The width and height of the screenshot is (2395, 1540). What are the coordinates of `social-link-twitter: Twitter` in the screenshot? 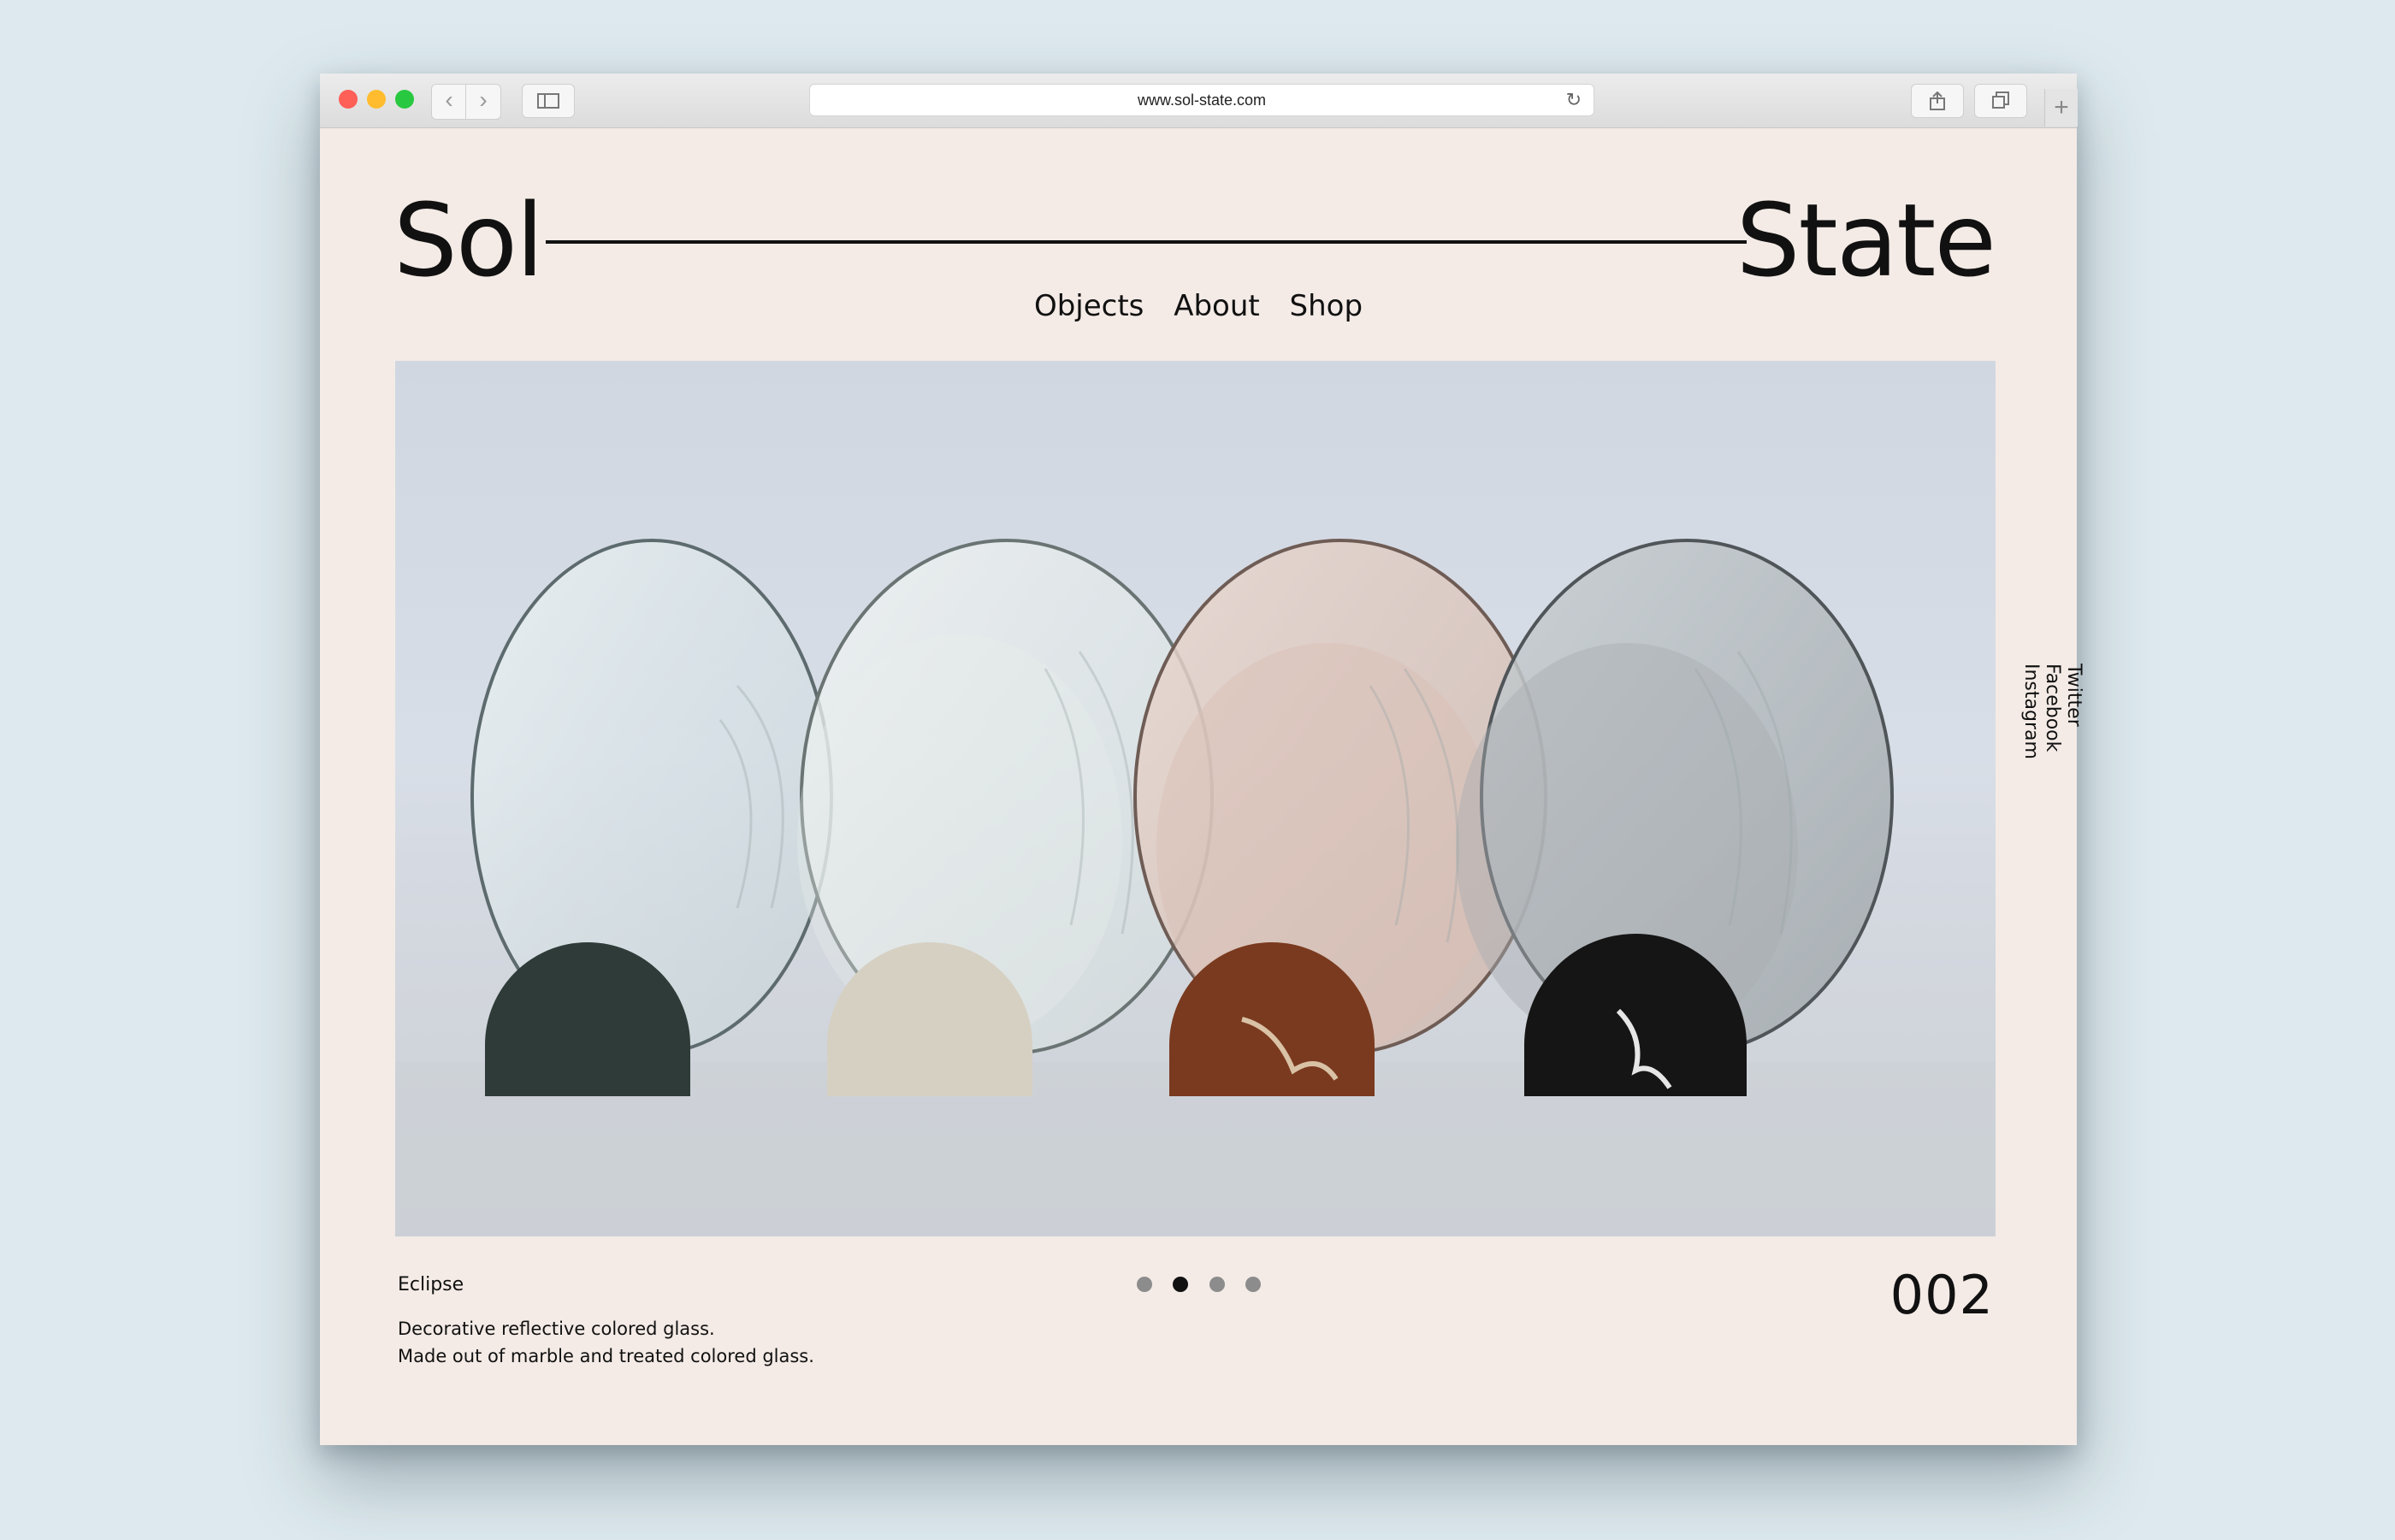 It's located at (2074, 712).